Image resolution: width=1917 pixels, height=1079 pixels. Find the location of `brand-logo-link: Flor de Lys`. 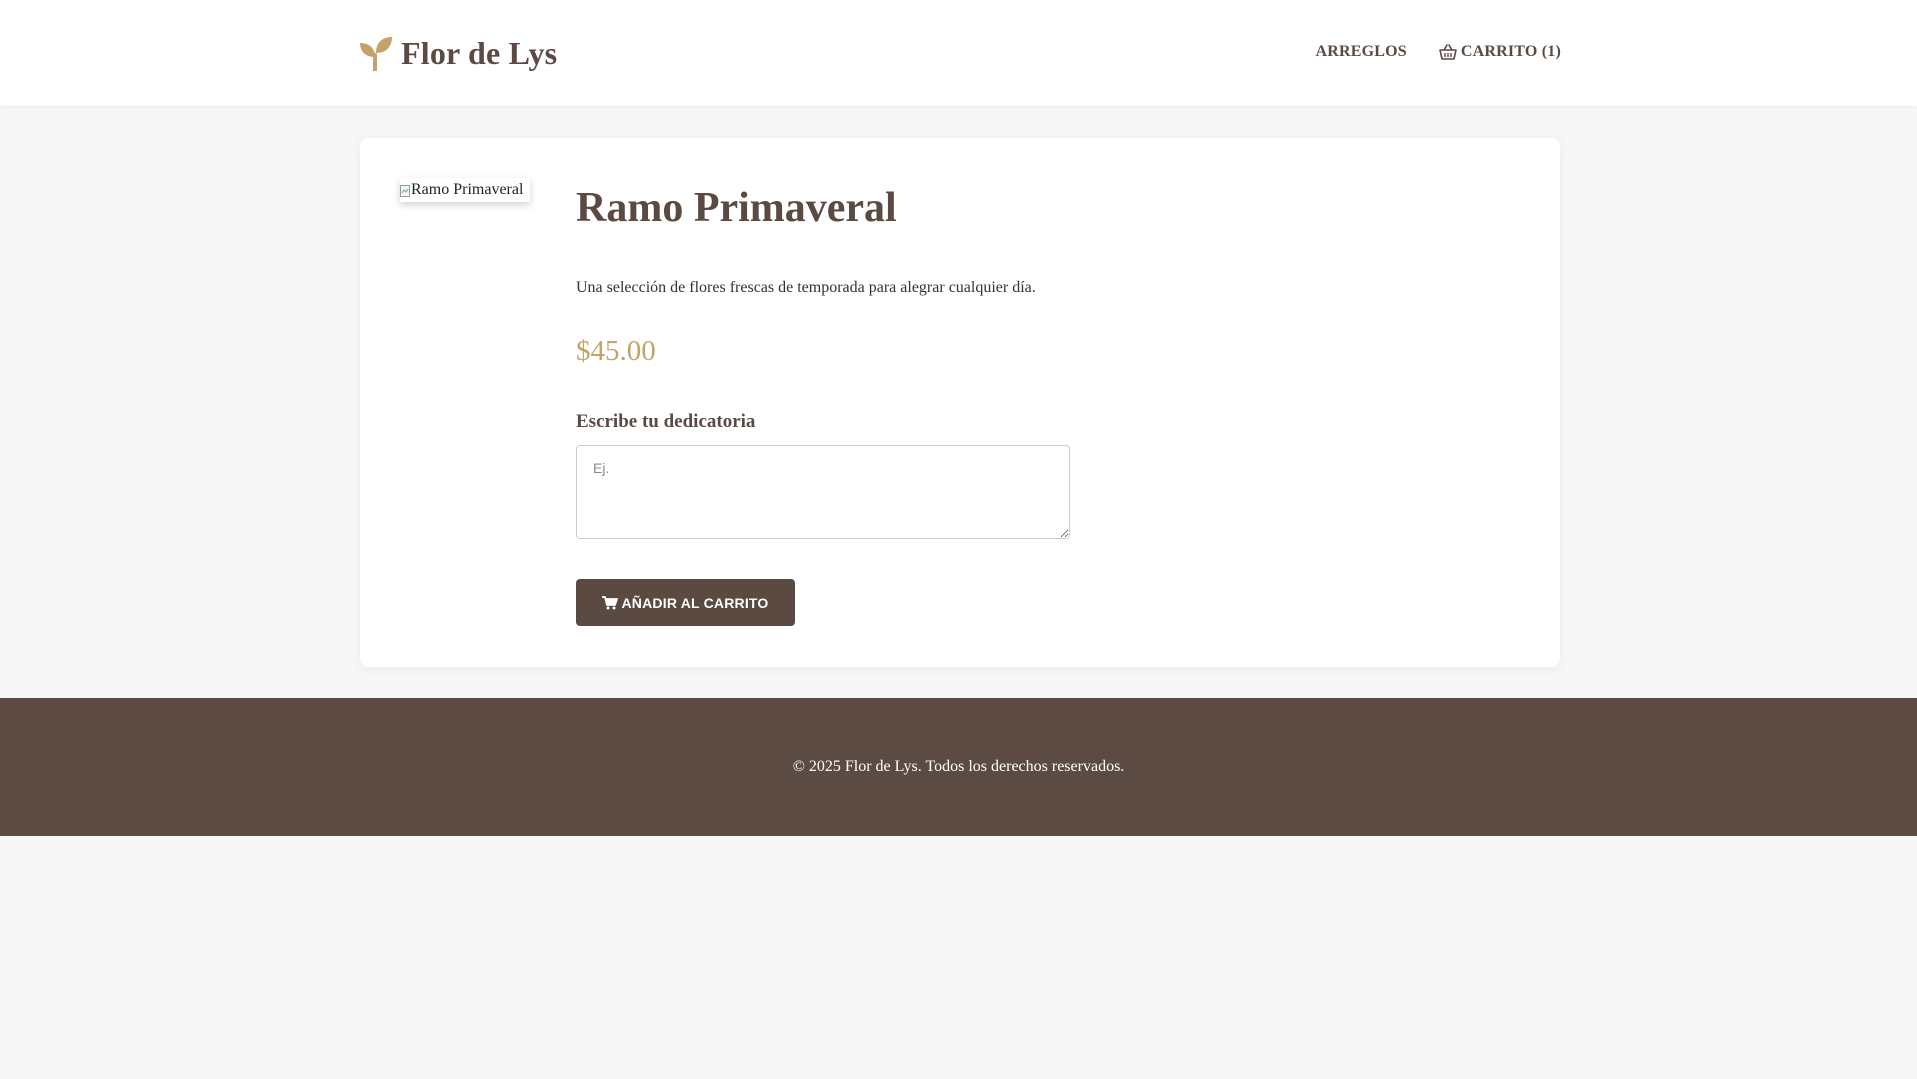

brand-logo-link: Flor de Lys is located at coordinates (458, 53).